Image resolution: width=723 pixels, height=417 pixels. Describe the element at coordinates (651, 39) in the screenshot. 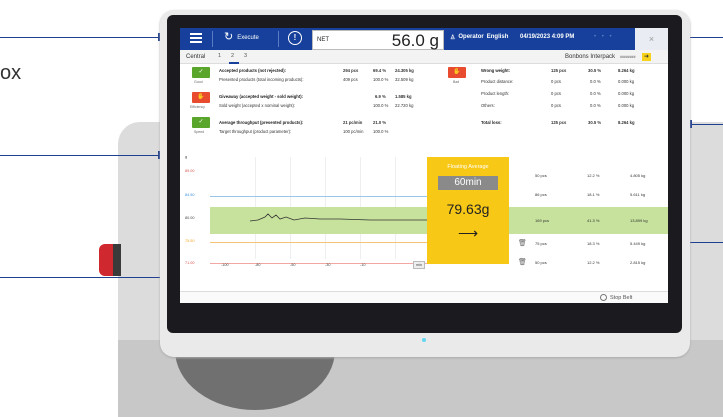

I see `close-button: ×` at that location.